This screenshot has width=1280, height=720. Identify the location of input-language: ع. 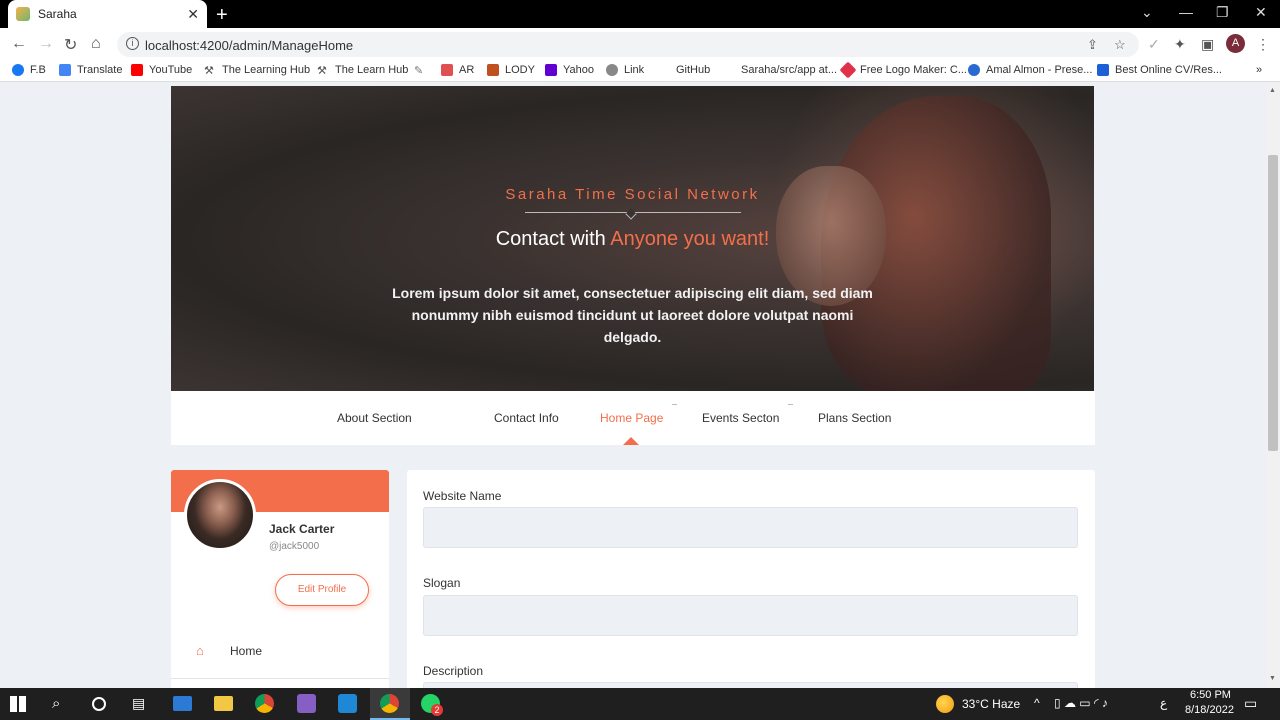
(1163, 703).